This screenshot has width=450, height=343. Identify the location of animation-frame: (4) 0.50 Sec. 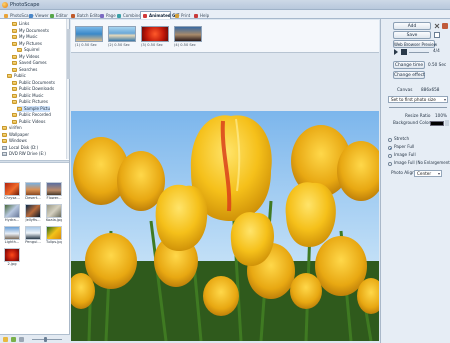
(188, 37).